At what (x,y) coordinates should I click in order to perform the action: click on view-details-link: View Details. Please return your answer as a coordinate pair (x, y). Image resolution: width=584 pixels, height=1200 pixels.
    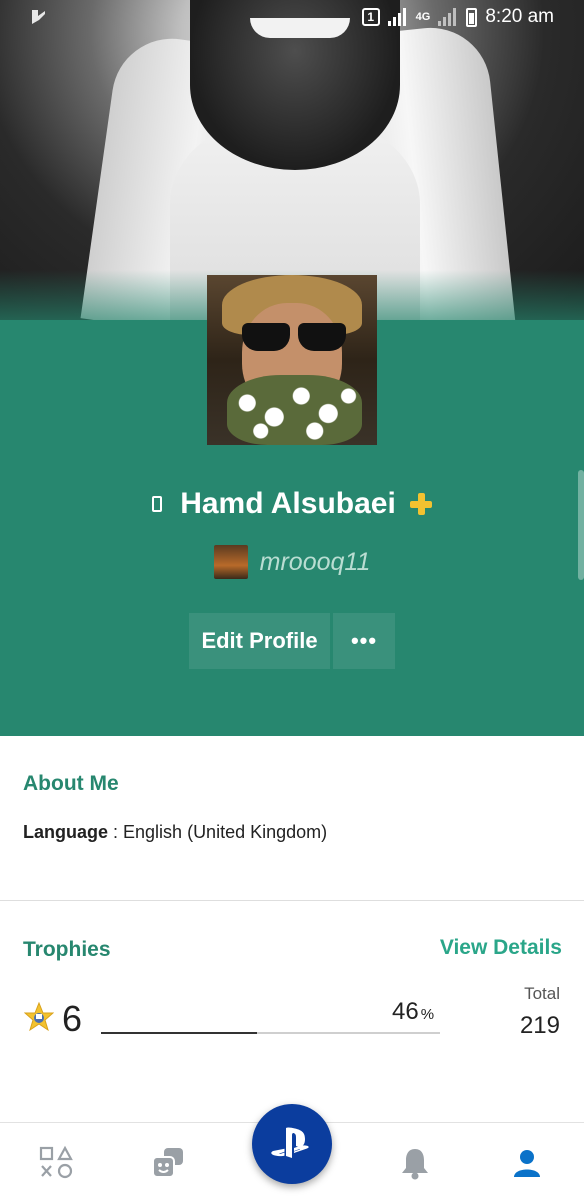
    Looking at the image, I should click on (501, 948).